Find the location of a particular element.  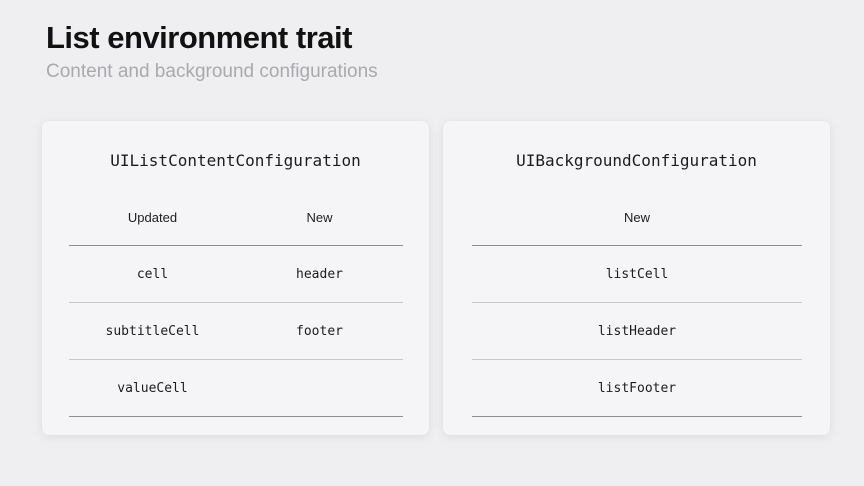

table-cell: footer is located at coordinates (319, 331).